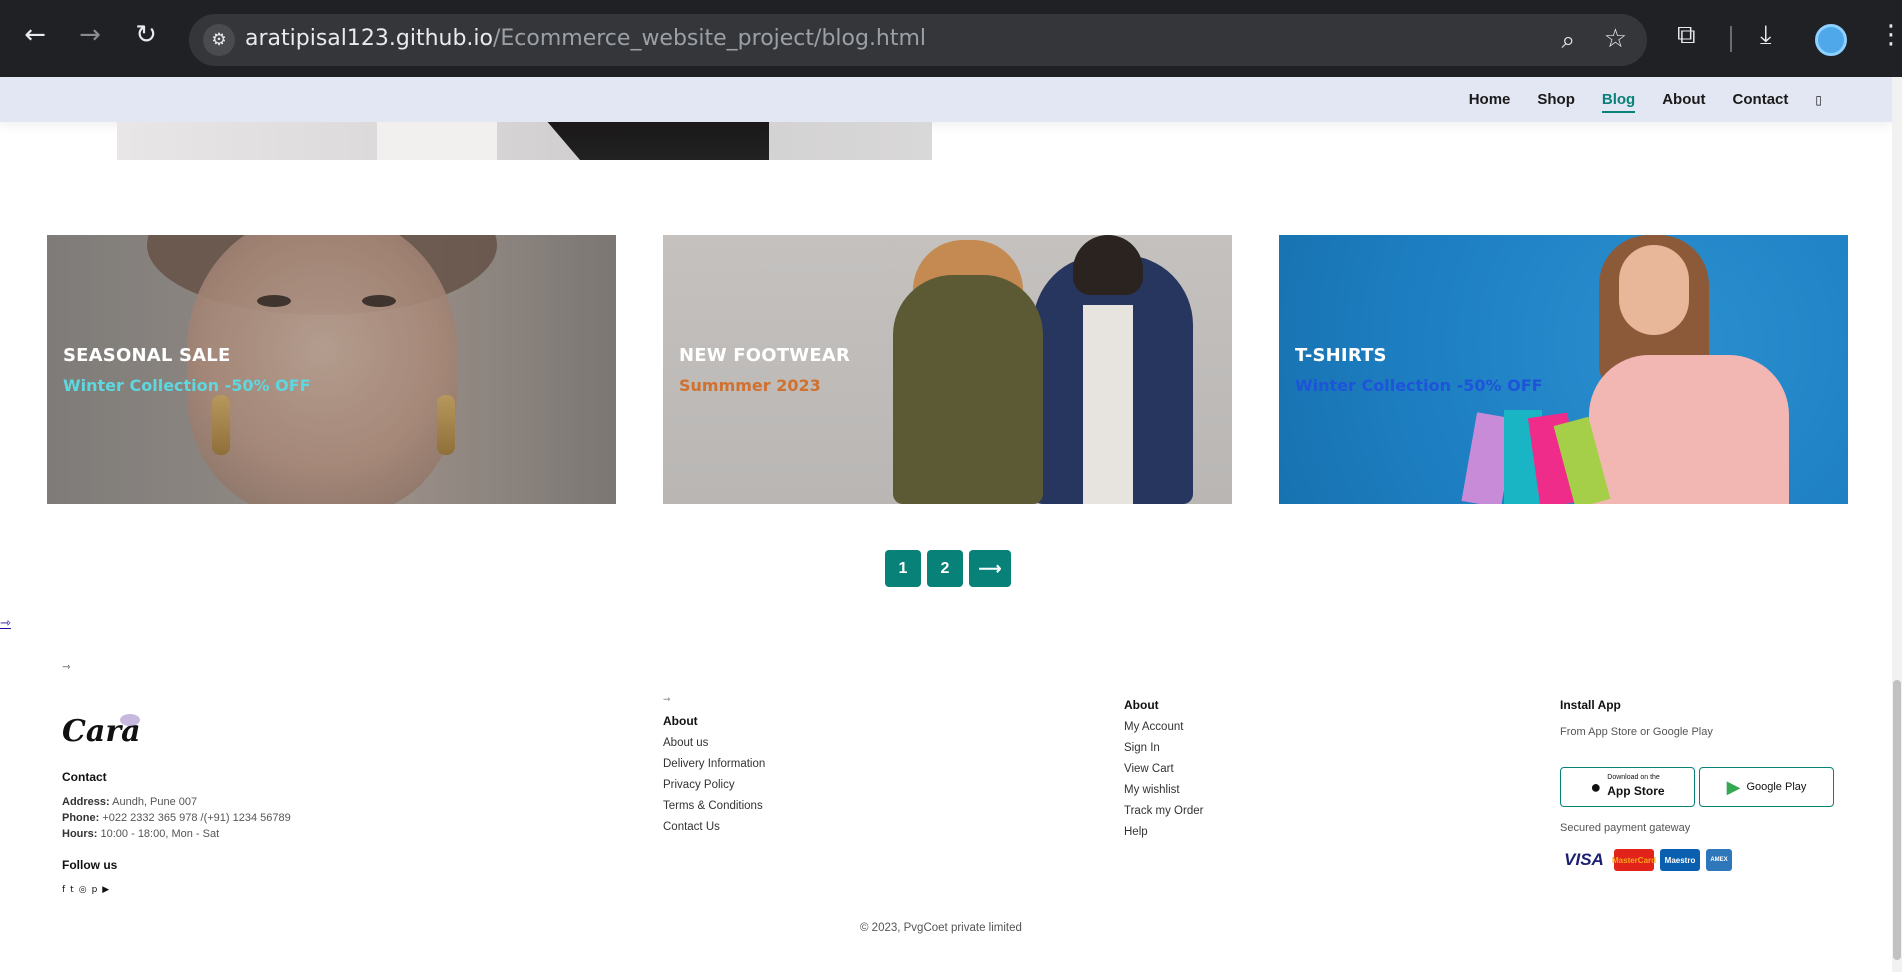 This screenshot has height=972, width=1902. Describe the element at coordinates (1636, 732) in the screenshot. I see `install-subtext: From App Store or Google Play` at that location.